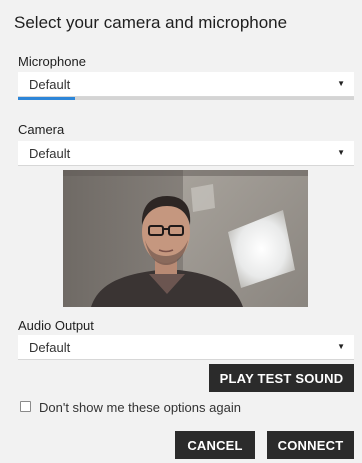 The width and height of the screenshot is (362, 463). Describe the element at coordinates (310, 445) in the screenshot. I see `connect-button: CONNECT` at that location.